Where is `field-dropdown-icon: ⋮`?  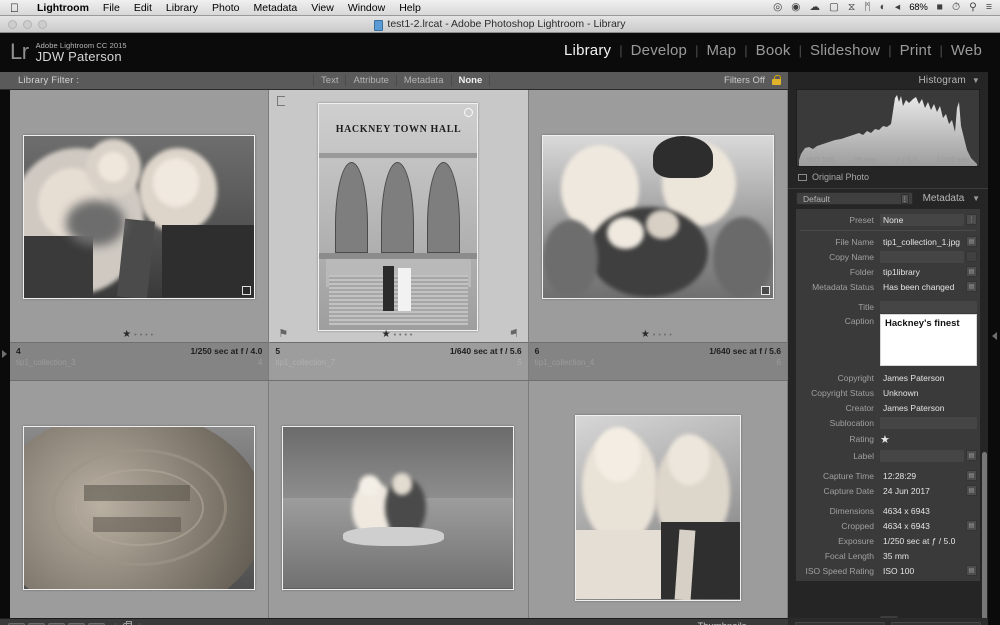
field-dropdown-icon: ⋮ is located at coordinates (971, 219).